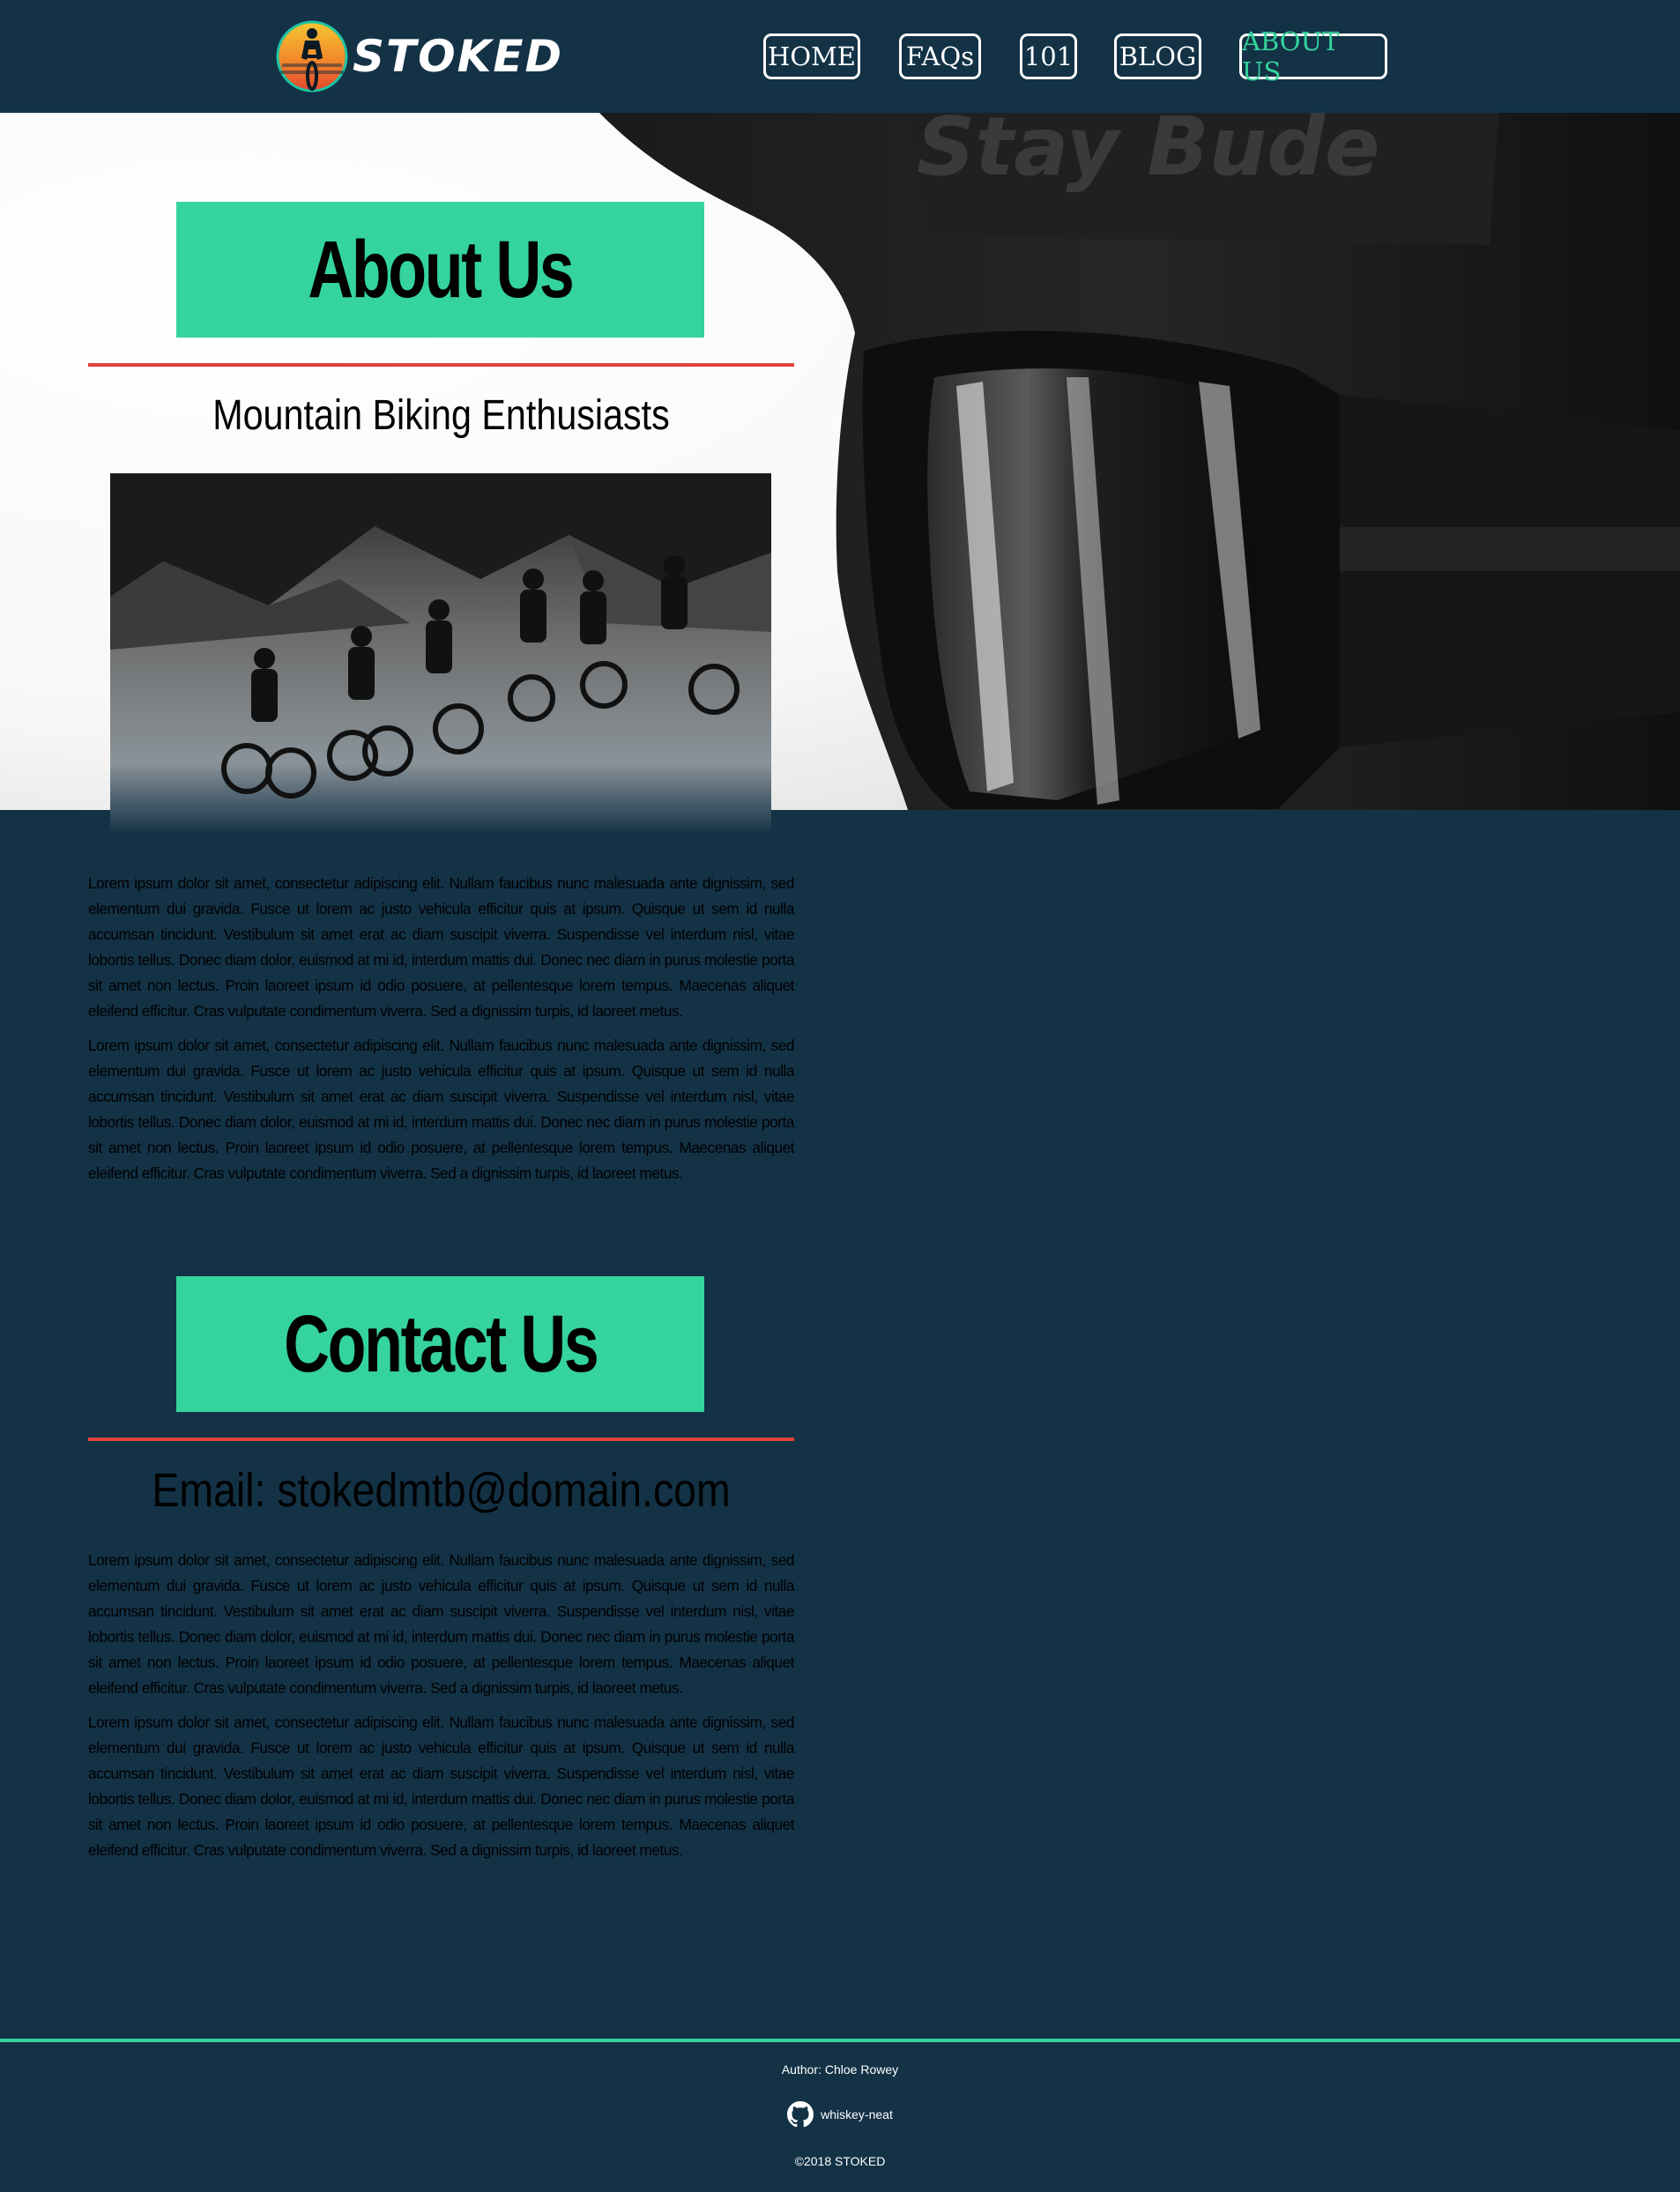  I want to click on brand-name: STOKED, so click(458, 56).